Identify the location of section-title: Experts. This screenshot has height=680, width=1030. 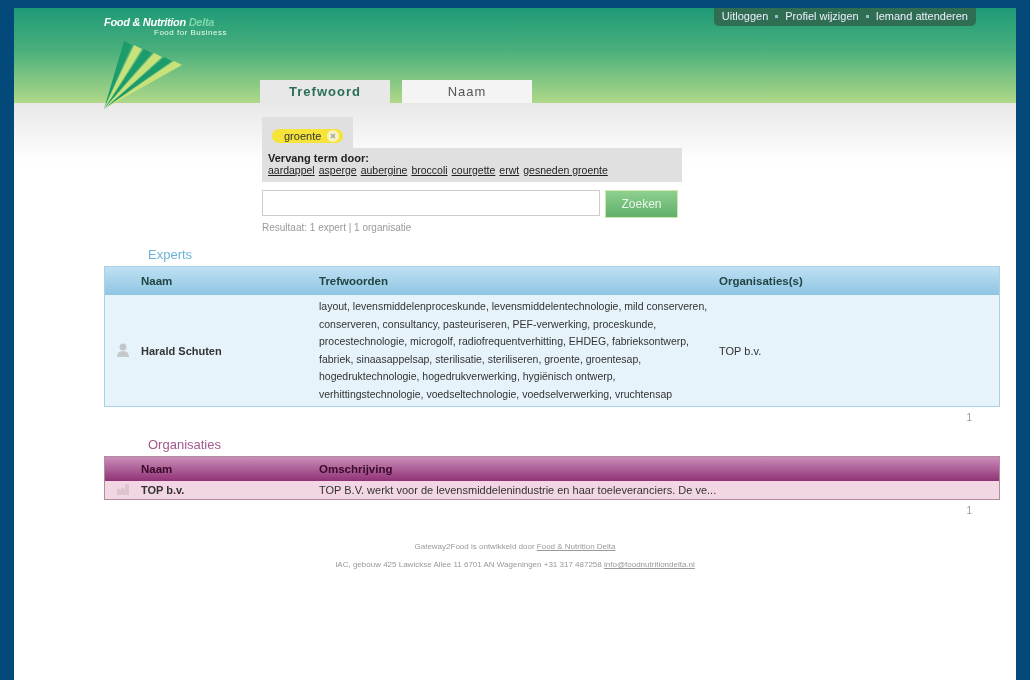
(171, 254).